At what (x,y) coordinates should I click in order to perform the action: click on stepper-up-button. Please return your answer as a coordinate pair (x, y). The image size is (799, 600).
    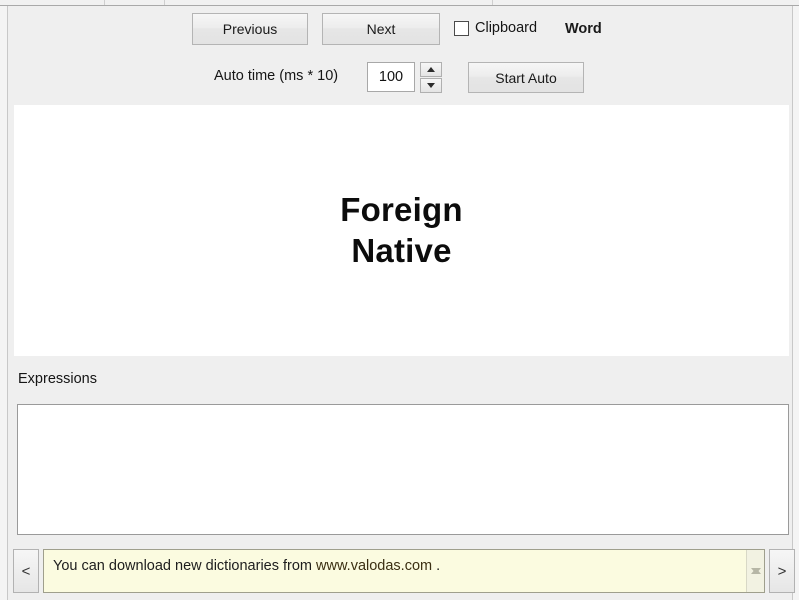
    Looking at the image, I should click on (431, 69).